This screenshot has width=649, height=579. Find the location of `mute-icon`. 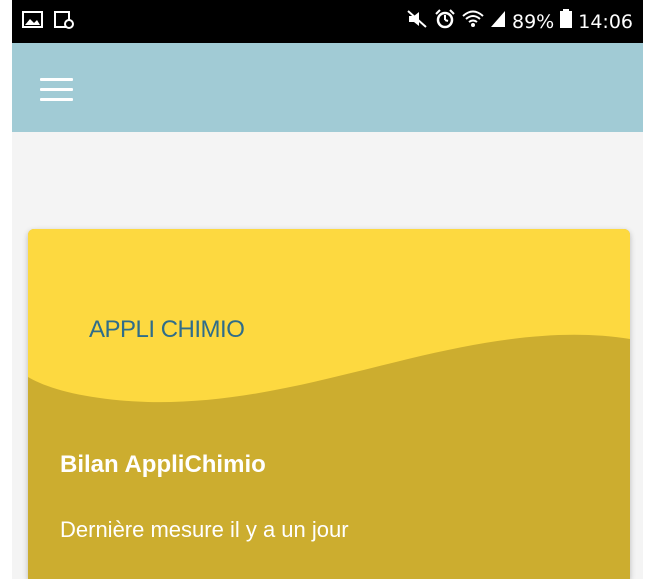

mute-icon is located at coordinates (417, 21).